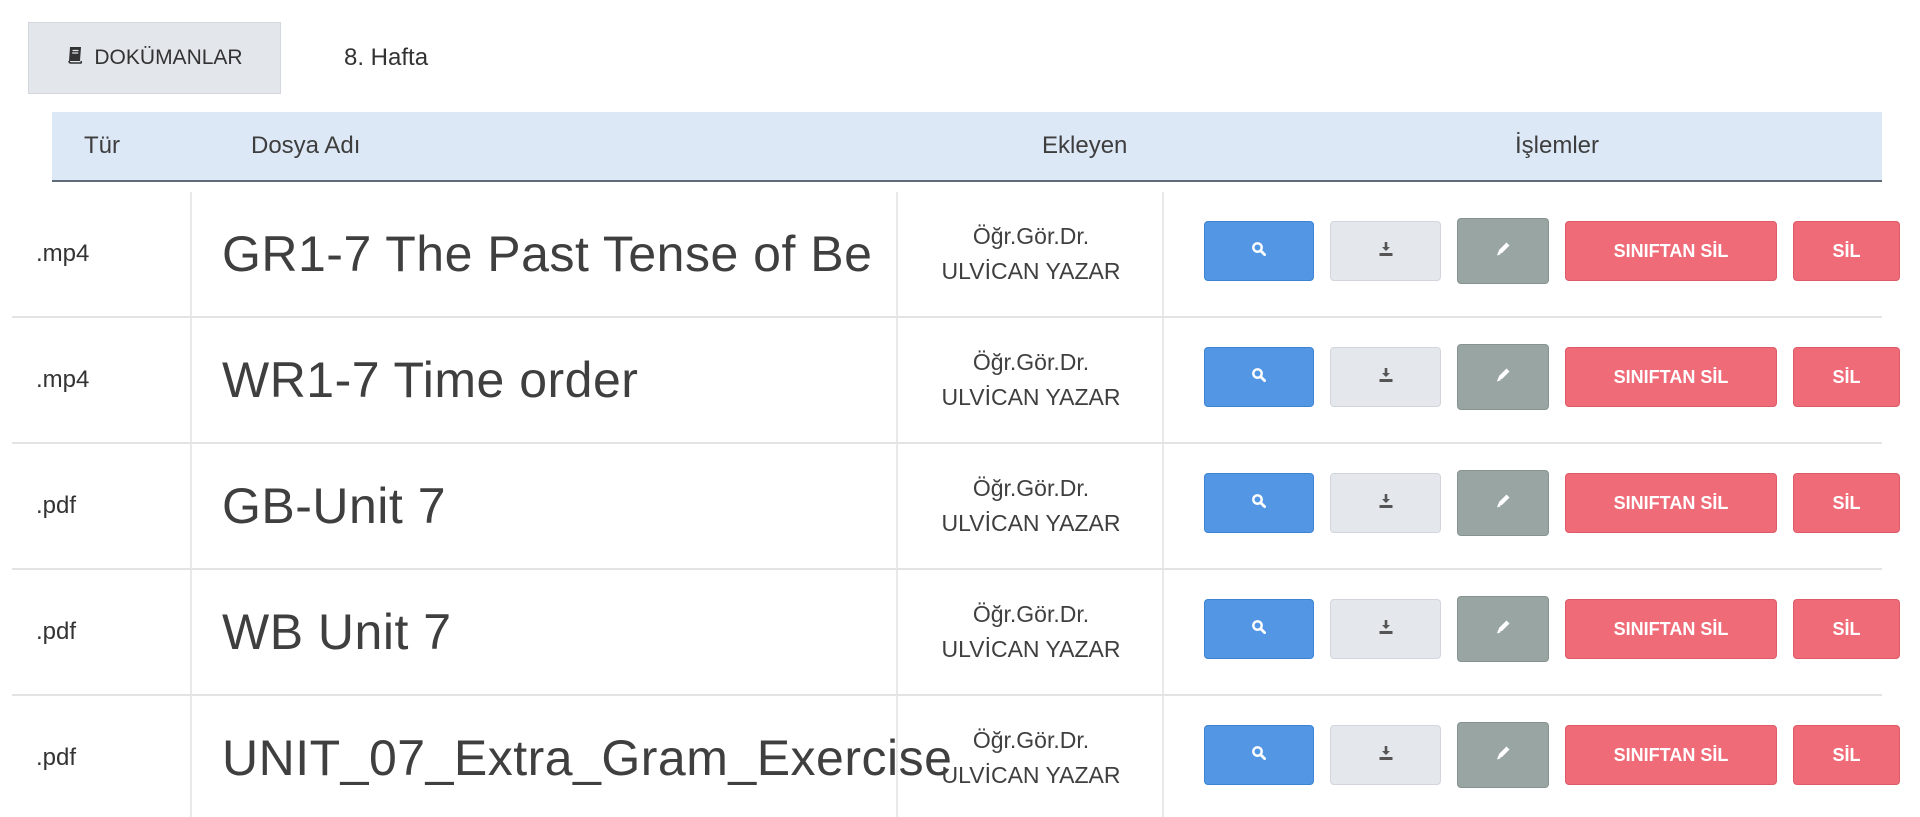 This screenshot has width=1920, height=817. Describe the element at coordinates (168, 57) in the screenshot. I see `tab-documents-label: DOKÜMANLAR` at that location.